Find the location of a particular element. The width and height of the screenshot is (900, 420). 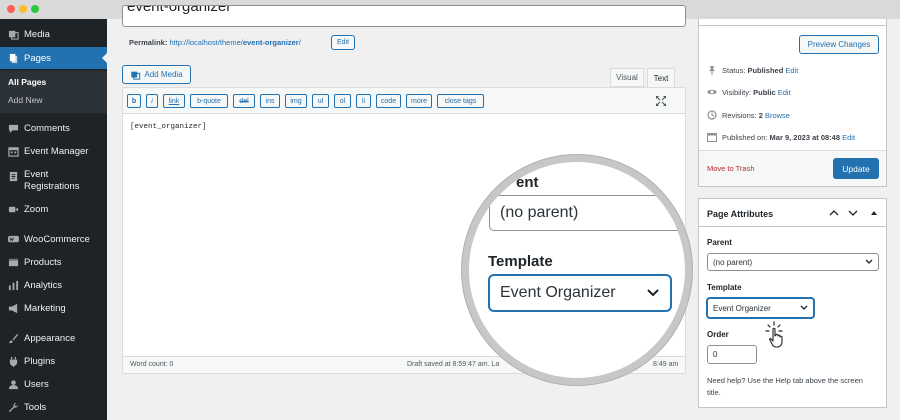

magnified-template-select: Event Organizer is located at coordinates (580, 293).